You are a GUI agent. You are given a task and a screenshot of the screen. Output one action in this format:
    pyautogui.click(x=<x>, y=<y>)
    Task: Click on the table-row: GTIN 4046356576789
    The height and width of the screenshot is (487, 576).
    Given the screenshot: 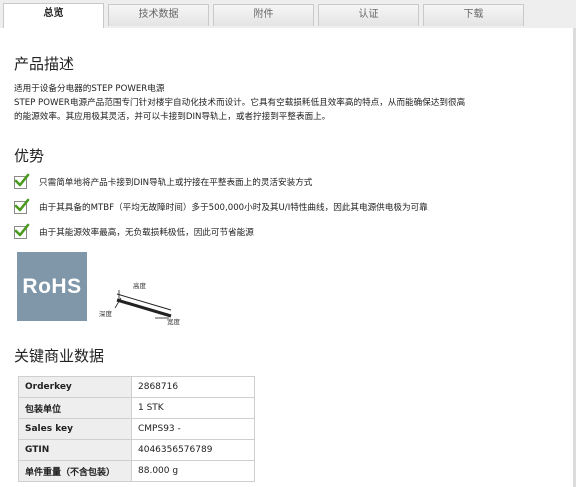 What is the action you would take?
    pyautogui.click(x=136, y=450)
    